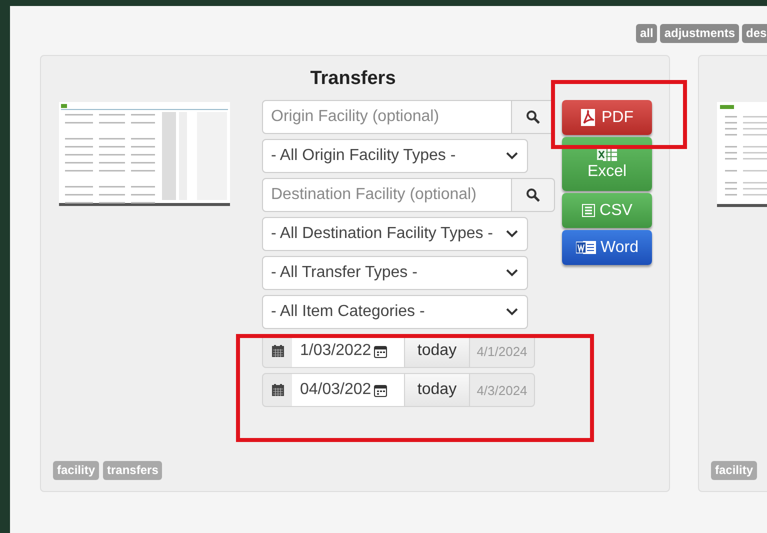 The image size is (767, 533). I want to click on filter-dropdown: - All Destination Facility Types -, so click(395, 234).